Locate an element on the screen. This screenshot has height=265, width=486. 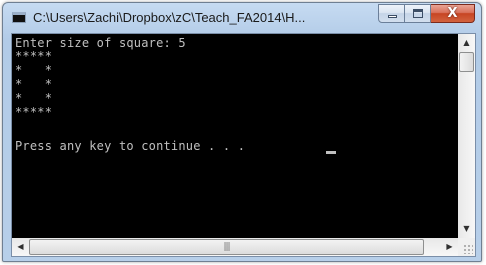
maximize-icon is located at coordinates (418, 13).